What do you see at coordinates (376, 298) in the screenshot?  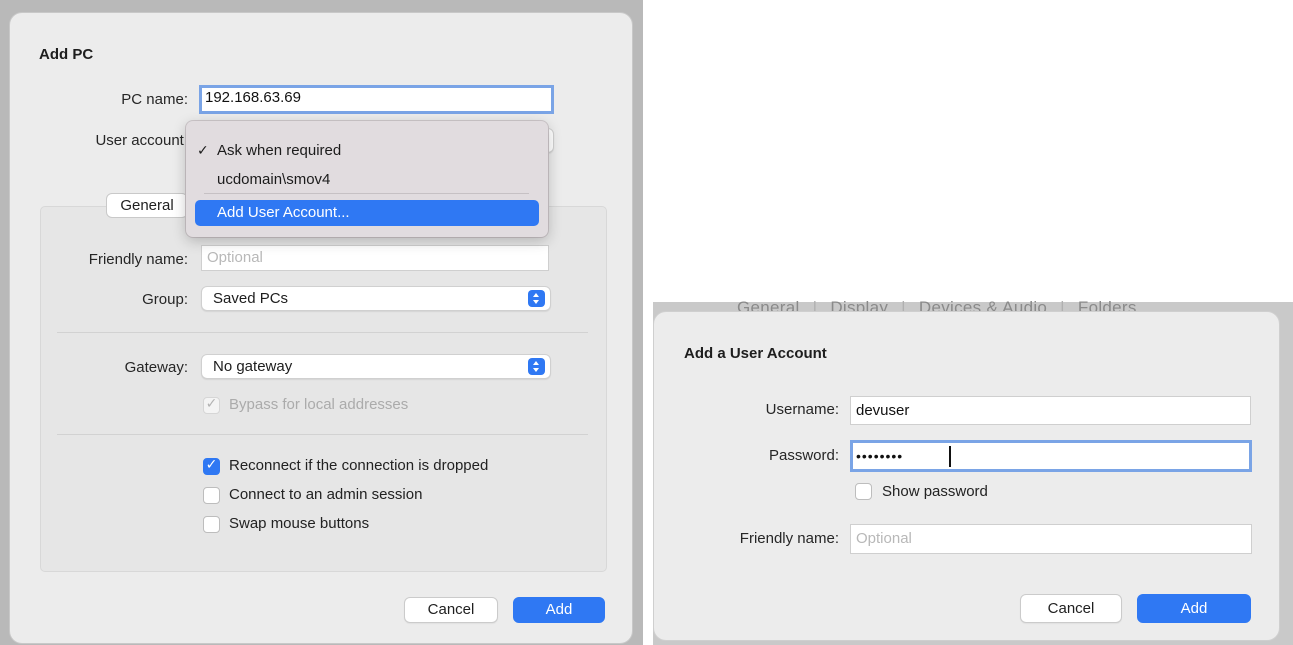 I see `group-popup: Saved PCs` at bounding box center [376, 298].